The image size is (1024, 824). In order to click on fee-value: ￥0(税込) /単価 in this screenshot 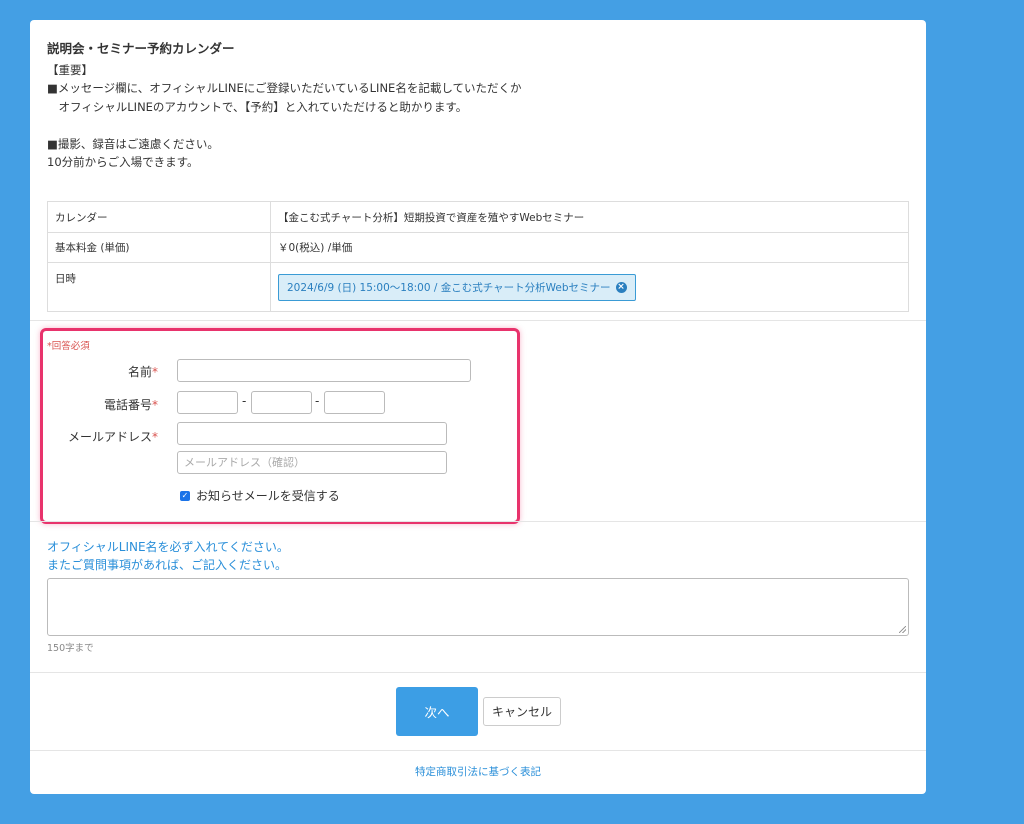, I will do `click(589, 247)`.